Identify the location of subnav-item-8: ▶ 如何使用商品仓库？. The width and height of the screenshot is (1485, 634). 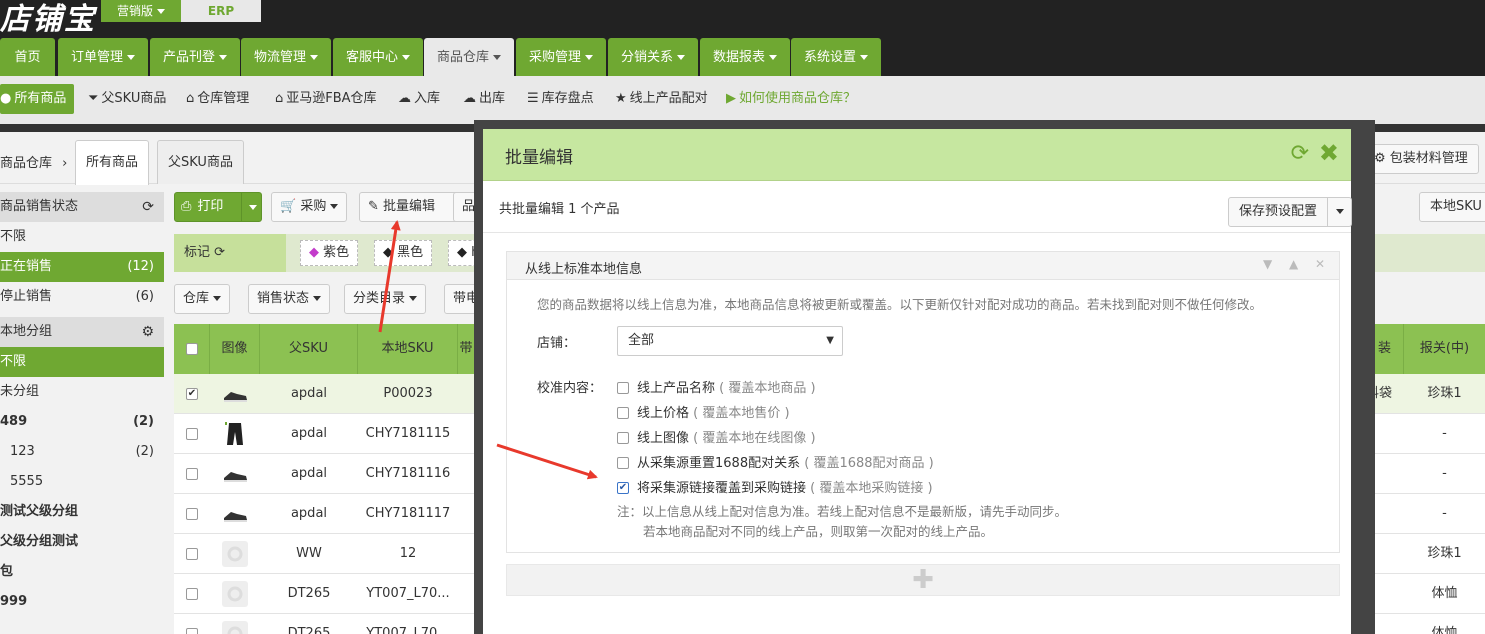
(791, 99).